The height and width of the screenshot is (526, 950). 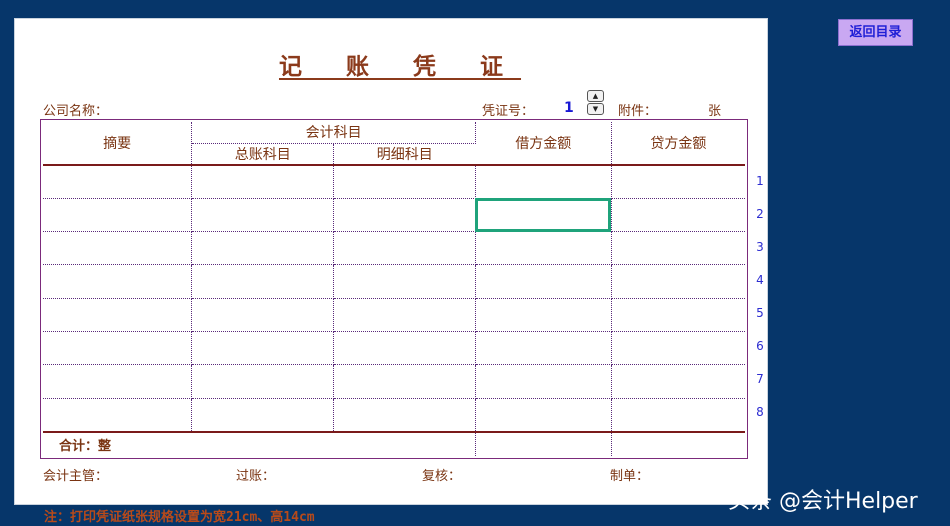 What do you see at coordinates (823, 501) in the screenshot?
I see `watermark-text: 头条 @会计Helper` at bounding box center [823, 501].